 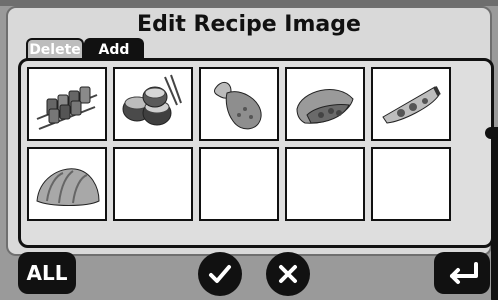 What do you see at coordinates (114, 49) in the screenshot?
I see `tab-add: Add` at bounding box center [114, 49].